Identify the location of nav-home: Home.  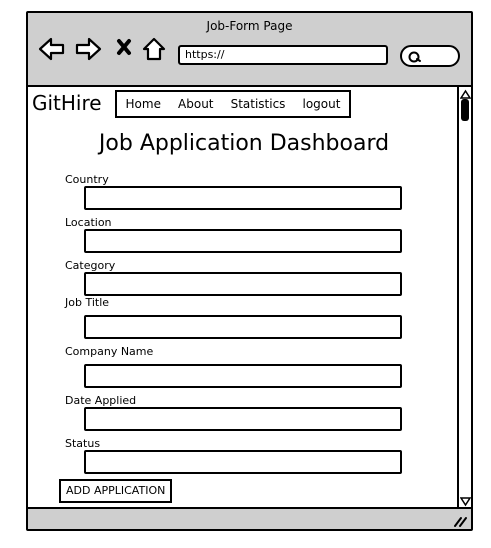
(143, 104).